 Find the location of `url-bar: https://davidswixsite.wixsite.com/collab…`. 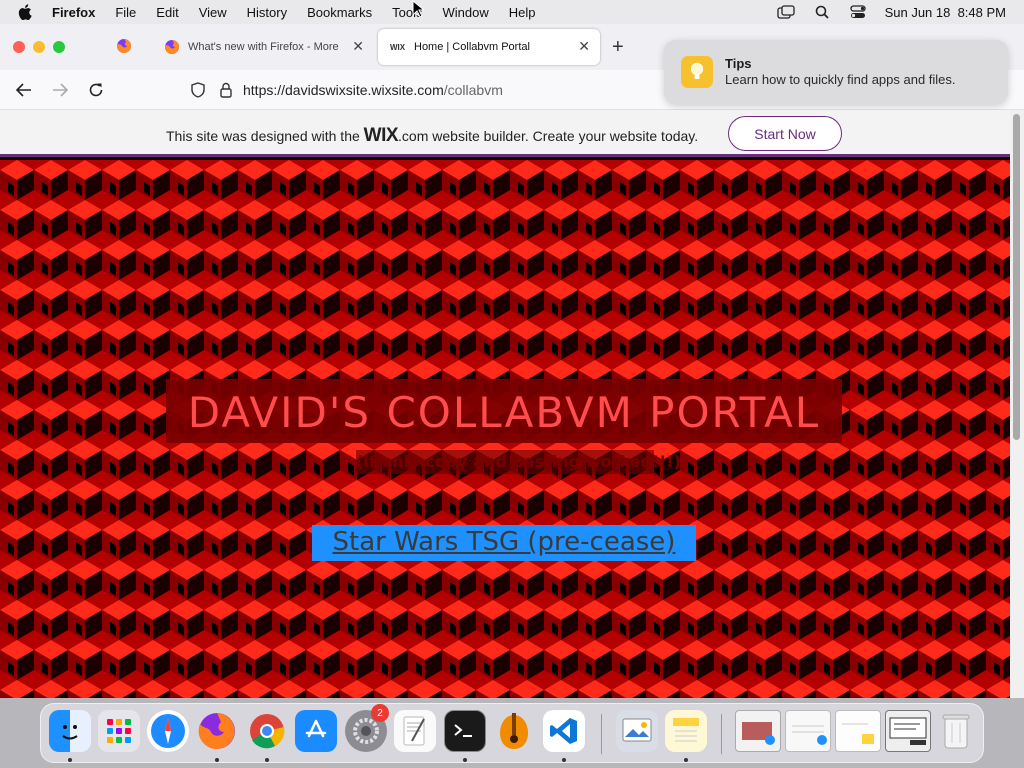

url-bar: https://davidswixsite.wixsite.com/collab… is located at coordinates (373, 90).